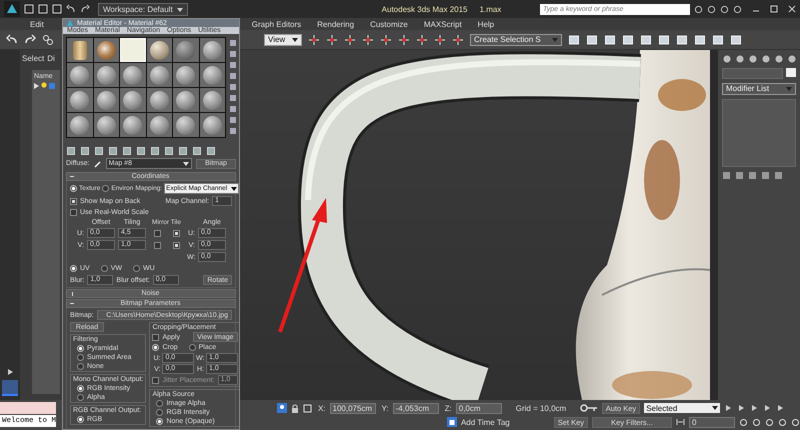 The height and width of the screenshot is (430, 800). What do you see at coordinates (389, 24) in the screenshot?
I see `menu-item: Customize` at bounding box center [389, 24].